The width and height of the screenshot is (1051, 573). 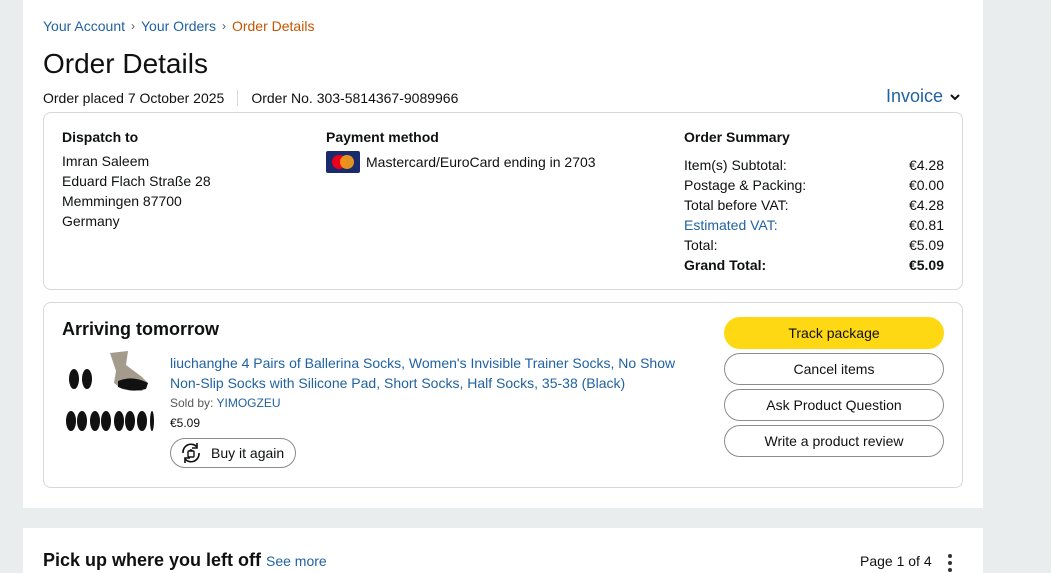 I want to click on payment-method: Mastercard/EuroCard ending in 2703, so click(x=461, y=162).